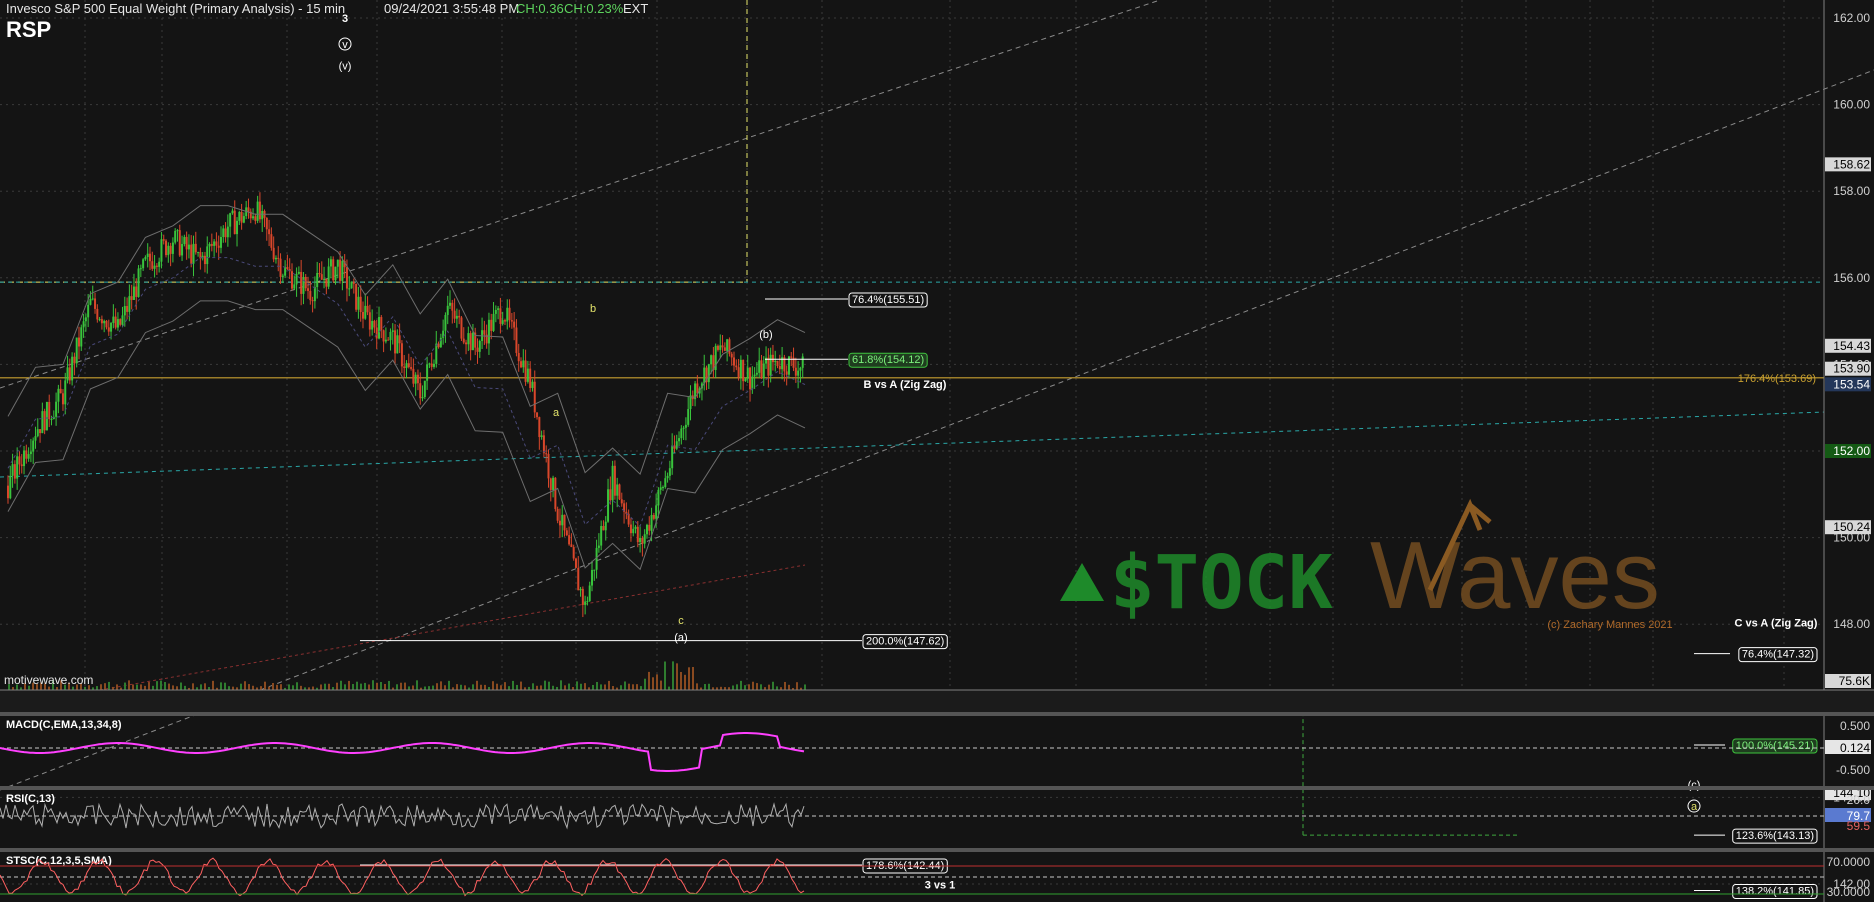  What do you see at coordinates (1851, 278) in the screenshot?
I see `y-tick-label: 156.00` at bounding box center [1851, 278].